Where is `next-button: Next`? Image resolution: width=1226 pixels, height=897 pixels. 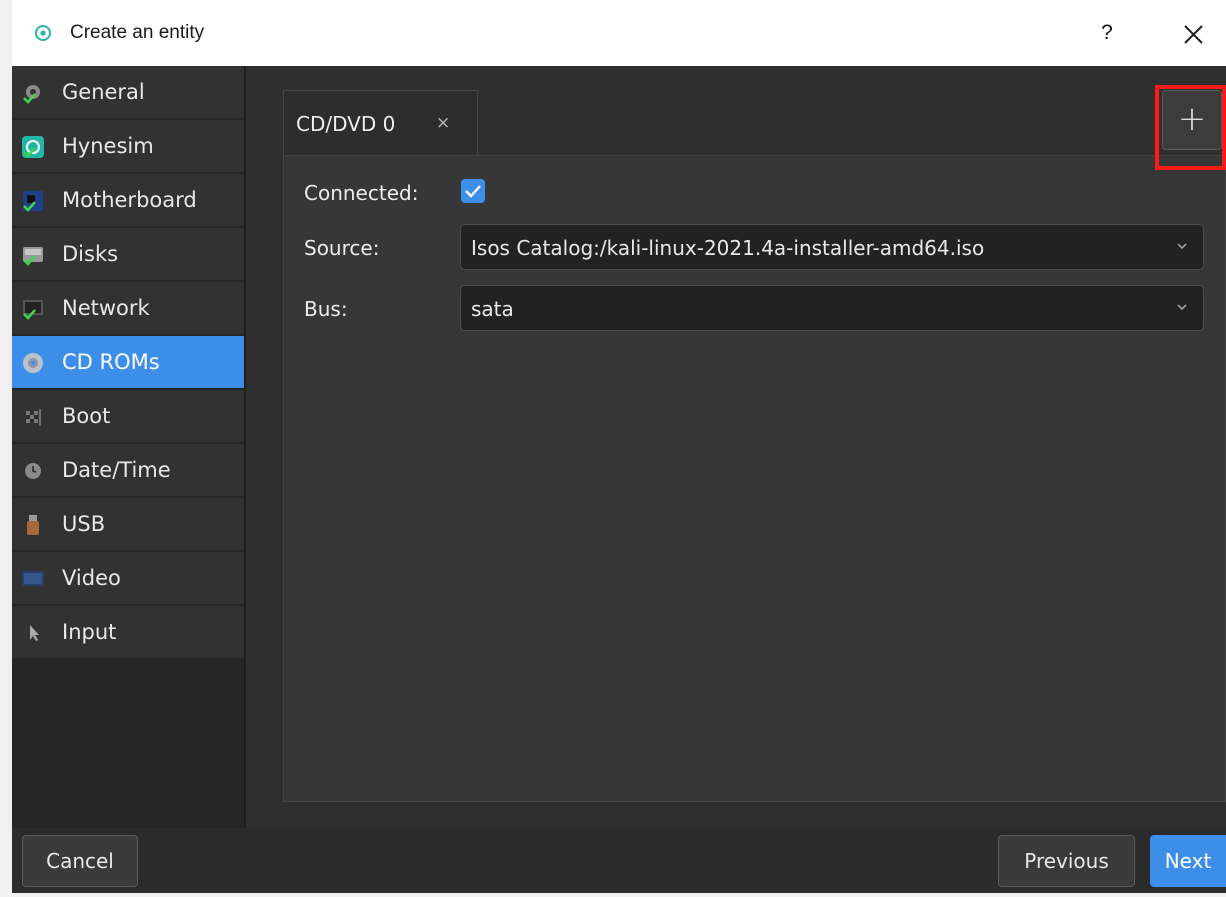 next-button: Next is located at coordinates (1188, 861).